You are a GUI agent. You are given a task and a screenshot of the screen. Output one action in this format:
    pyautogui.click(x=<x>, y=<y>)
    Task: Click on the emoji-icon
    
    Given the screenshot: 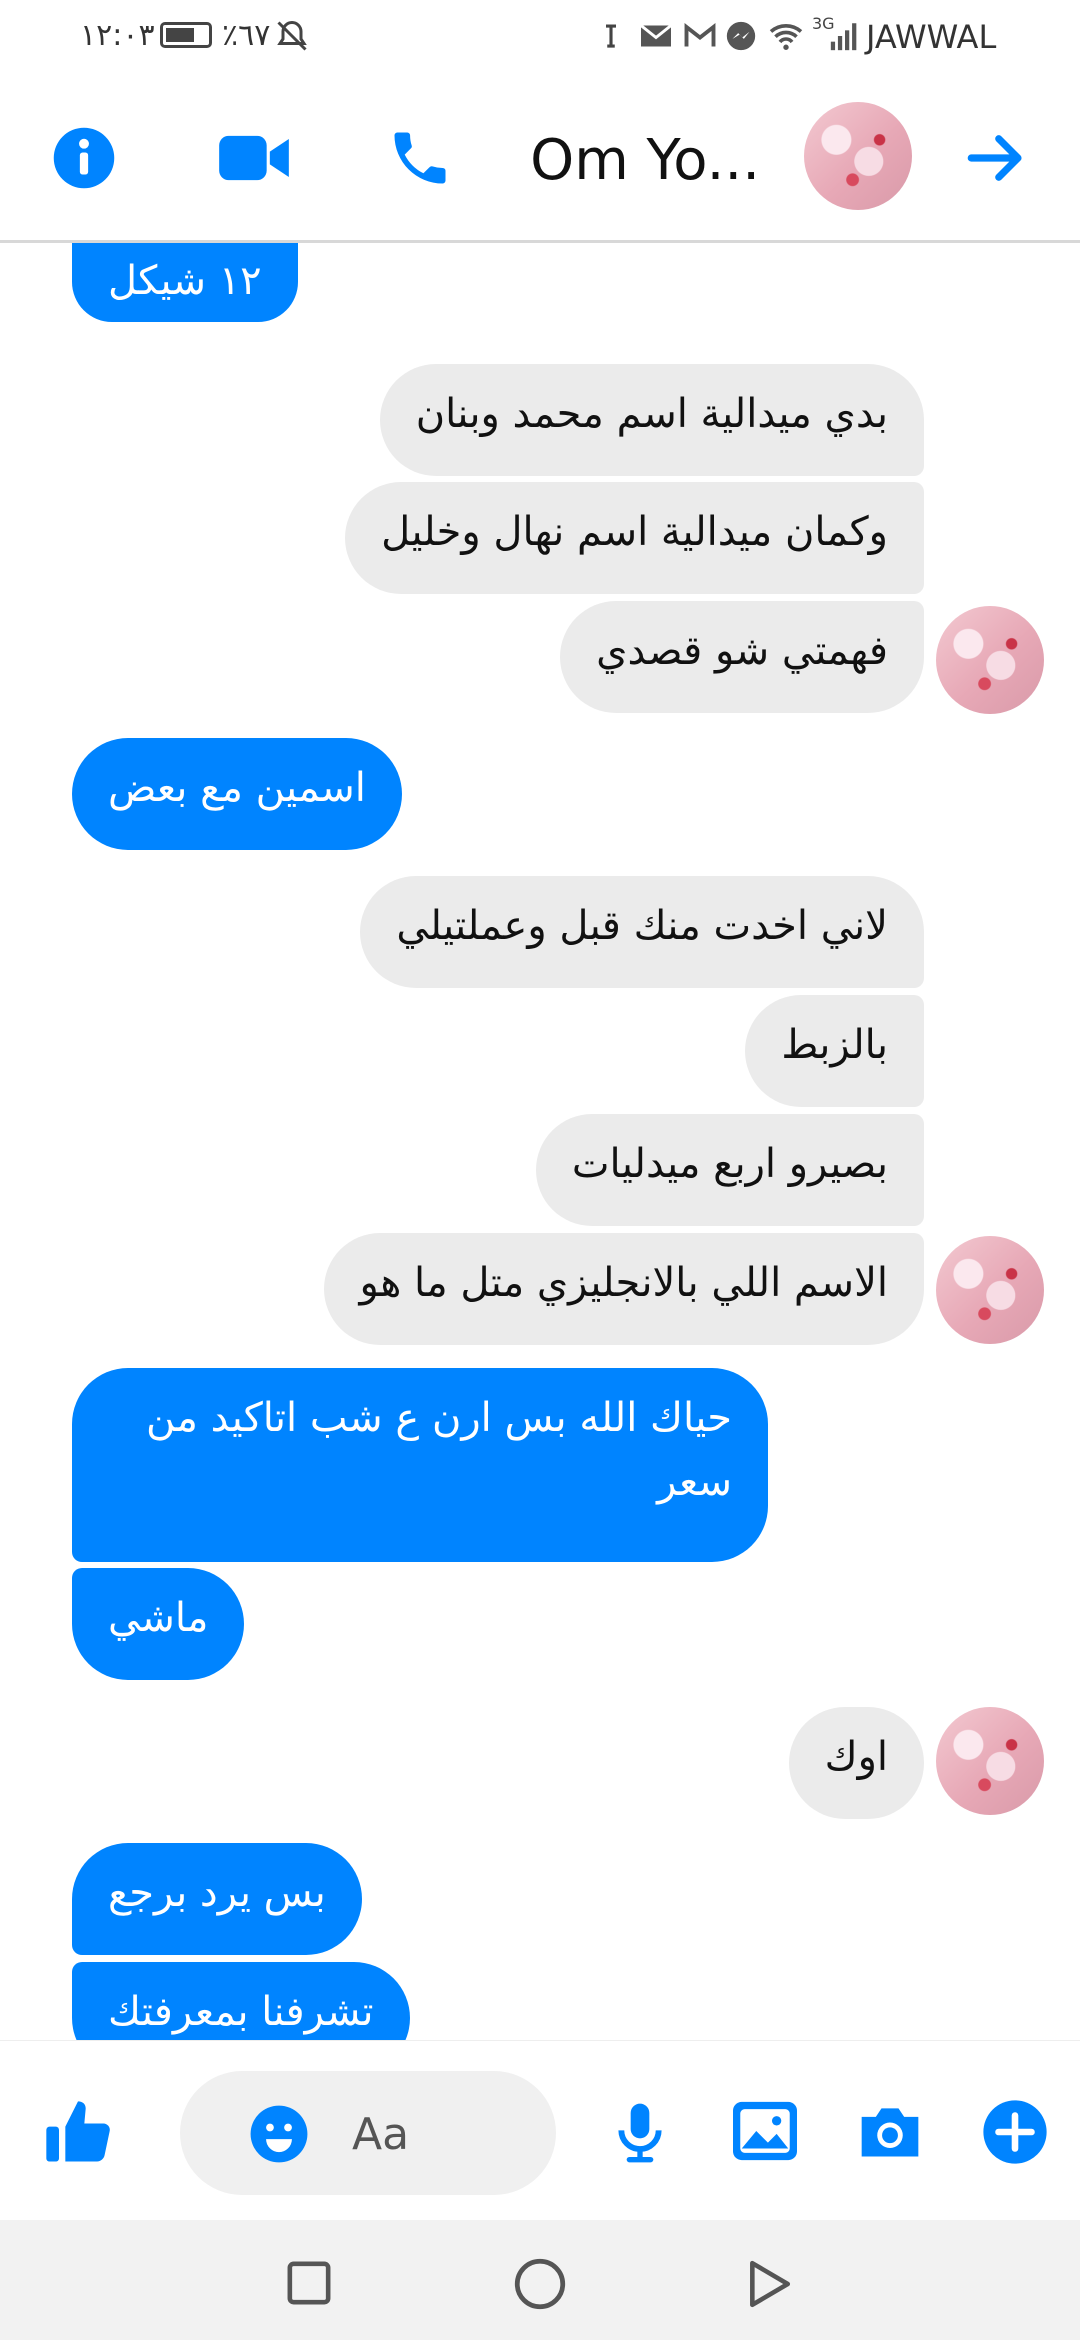 What is the action you would take?
    pyautogui.click(x=279, y=2134)
    